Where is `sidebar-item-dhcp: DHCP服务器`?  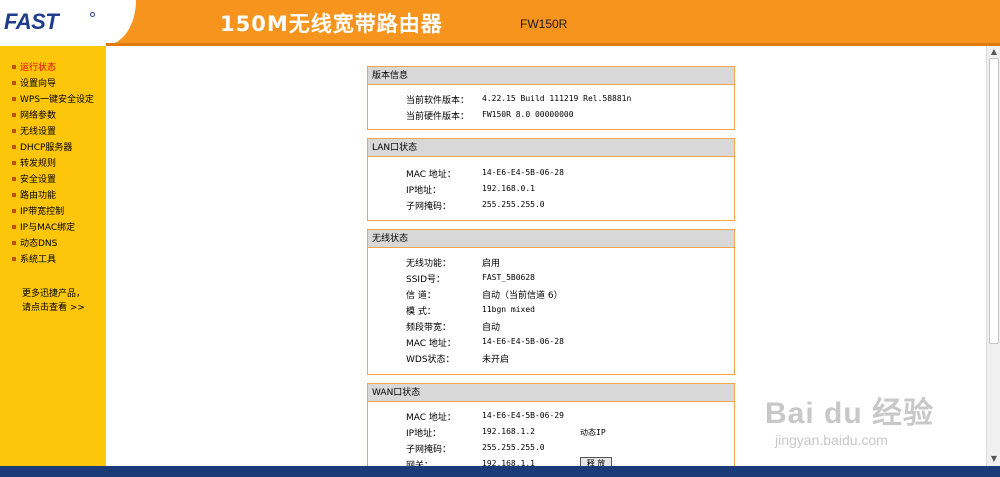 sidebar-item-dhcp: DHCP服务器 is located at coordinates (42, 147).